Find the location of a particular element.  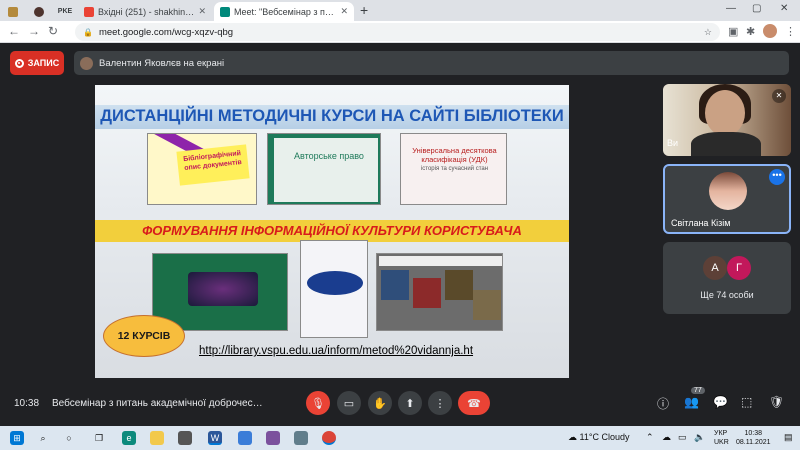

tab-meet-label: Meet: "Вебсемінар з питань академічної" is located at coordinates (285, 11).